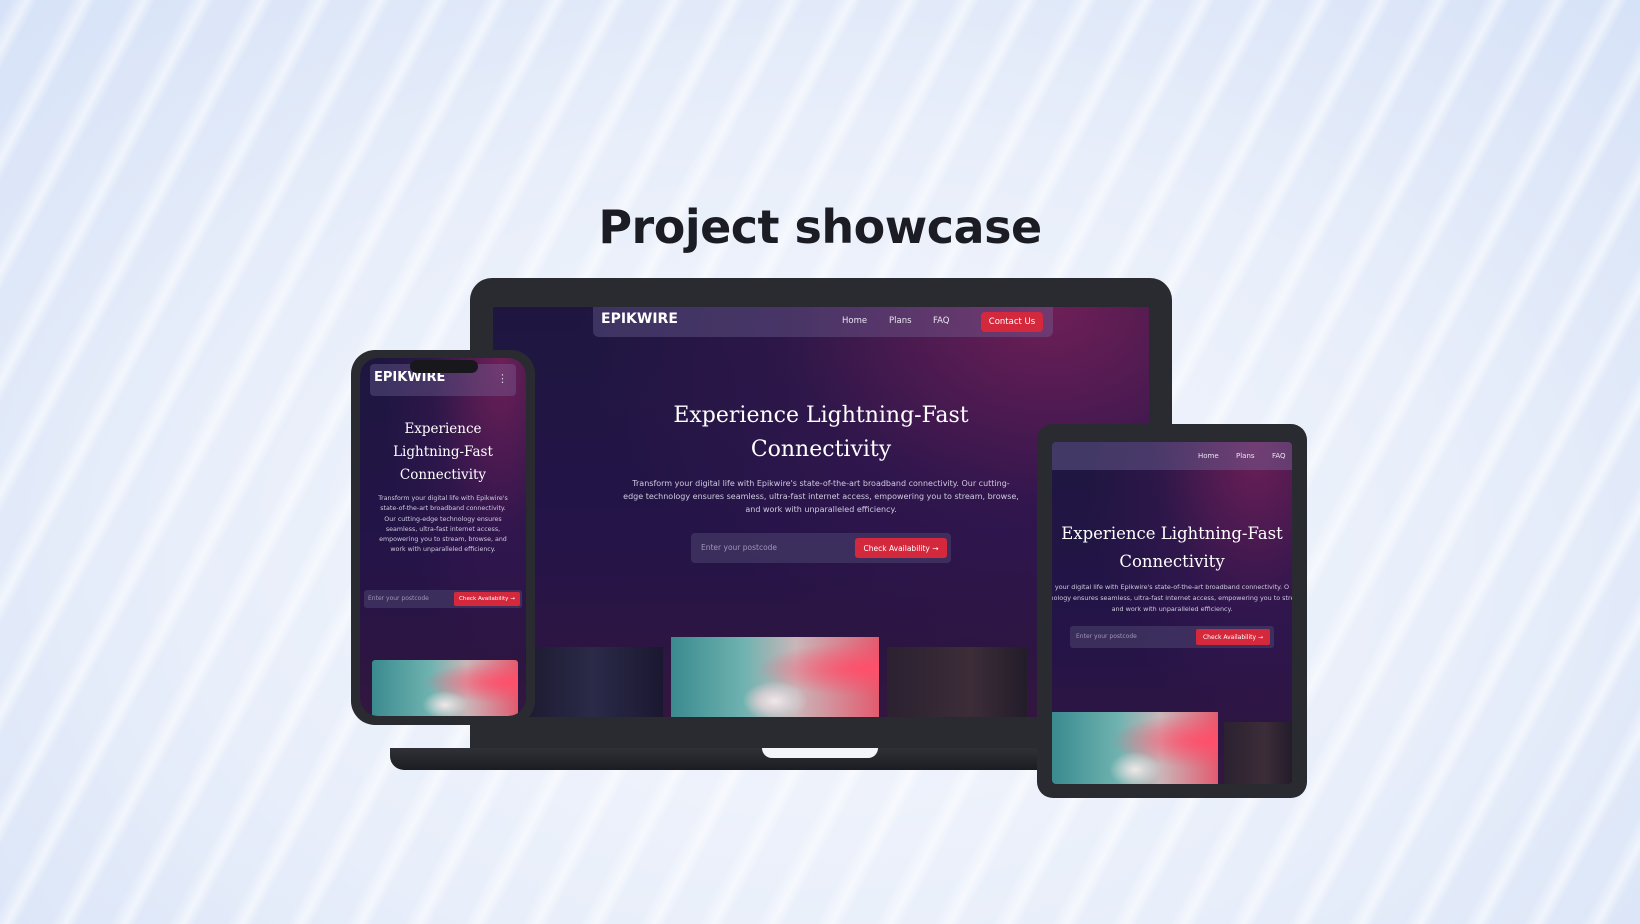  What do you see at coordinates (820, 753) in the screenshot?
I see `laptop-notch` at bounding box center [820, 753].